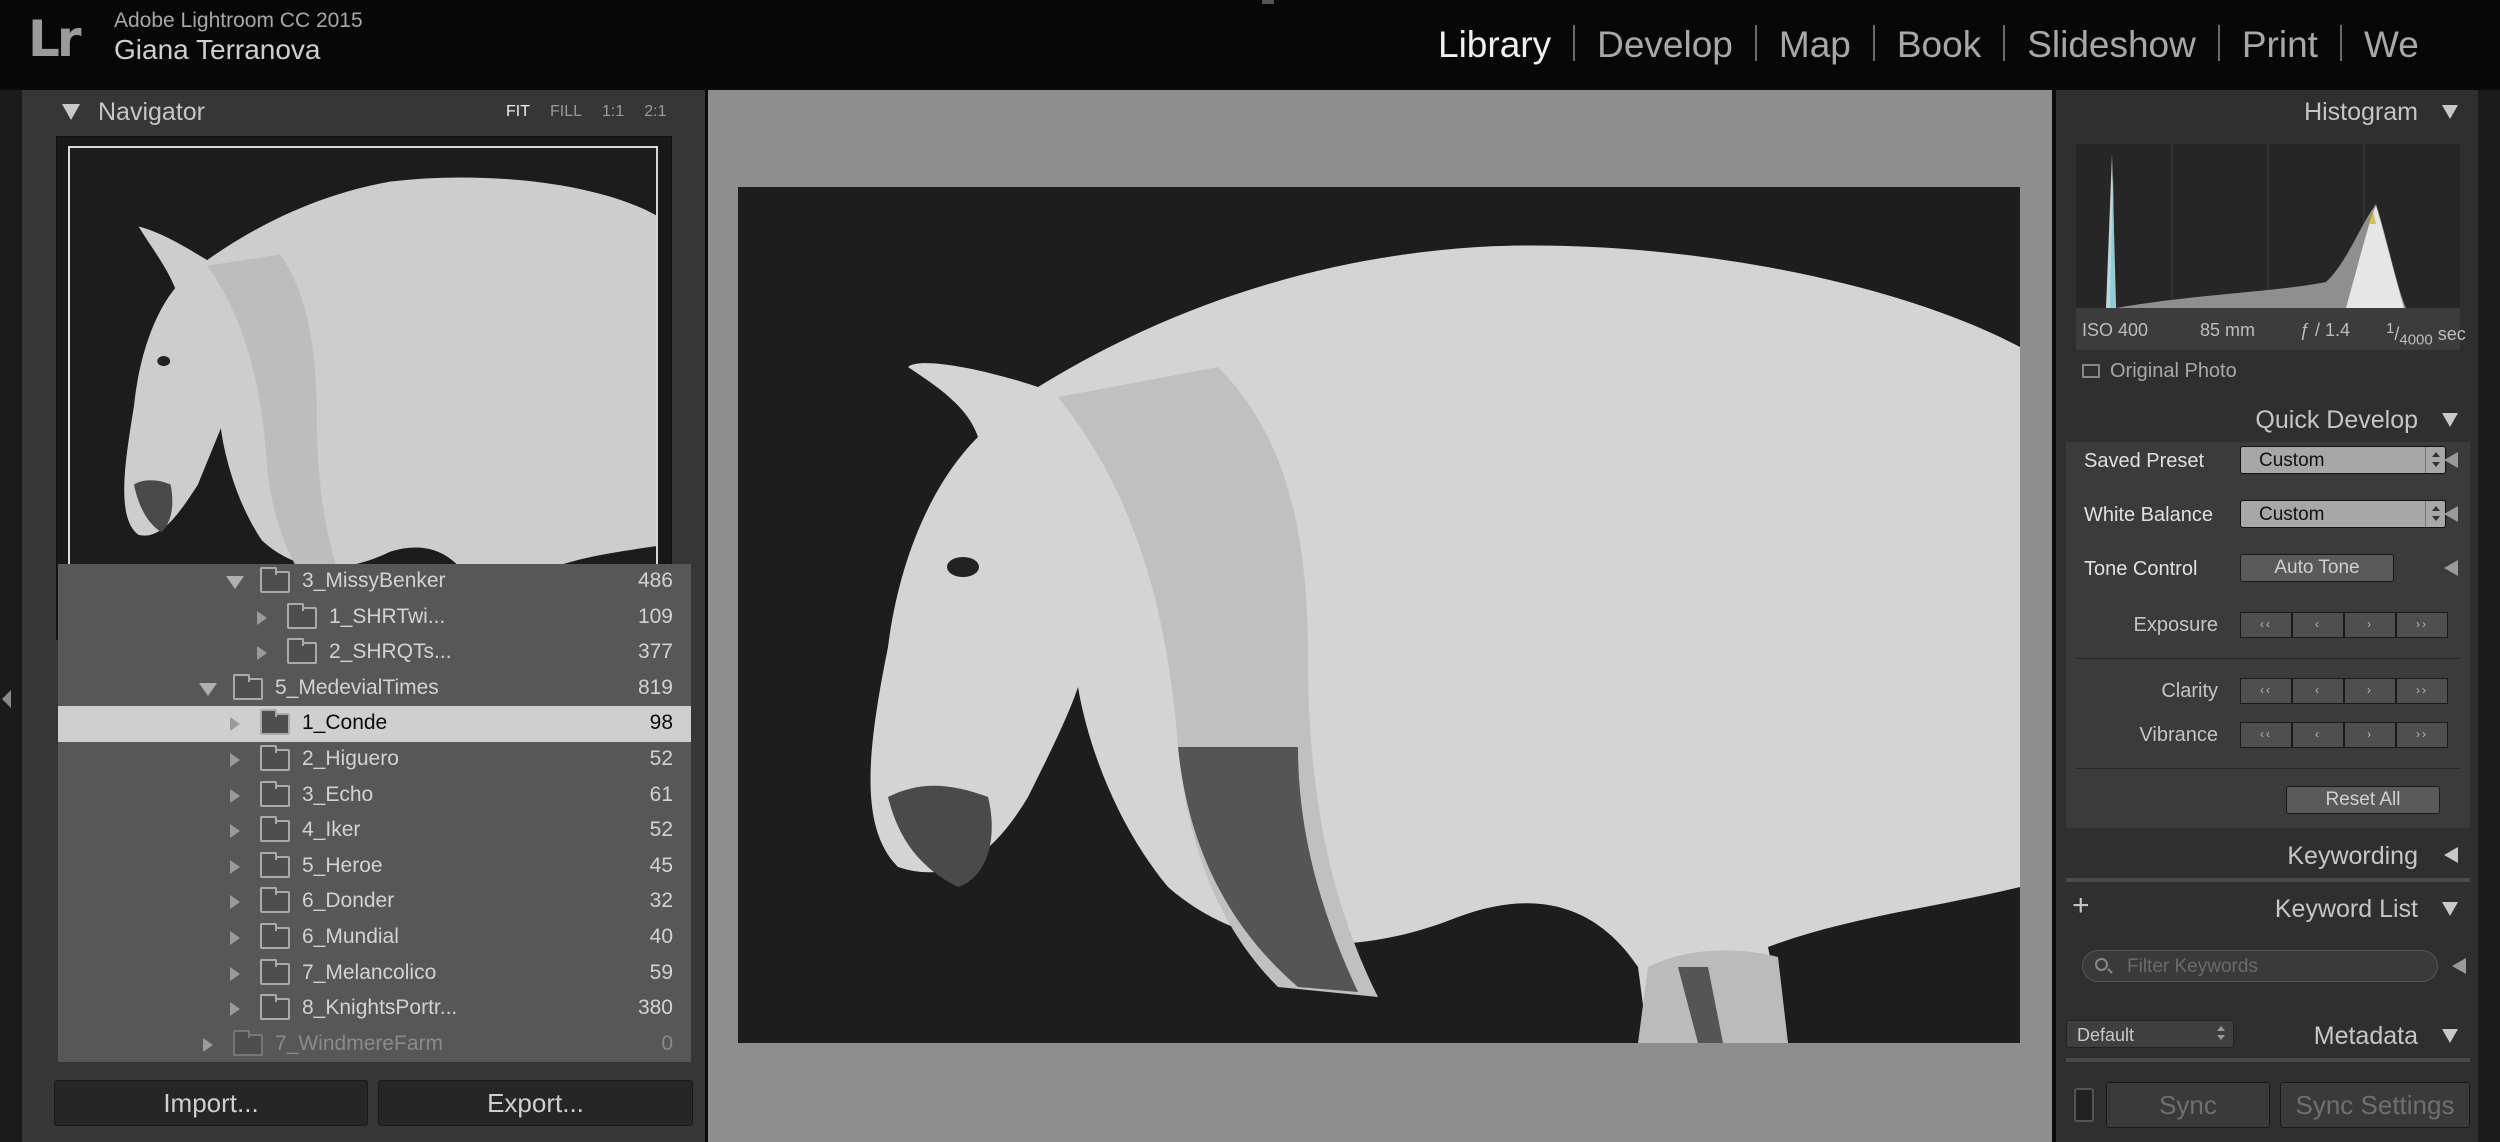  What do you see at coordinates (2188, 1105) in the screenshot?
I see `sync-button: Sync` at bounding box center [2188, 1105].